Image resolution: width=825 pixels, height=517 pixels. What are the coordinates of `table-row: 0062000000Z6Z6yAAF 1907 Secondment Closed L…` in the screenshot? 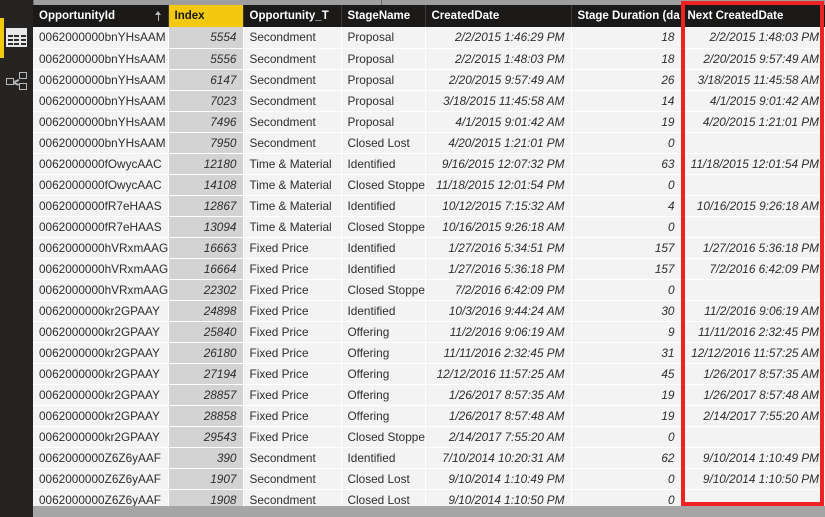 It's located at (429, 479).